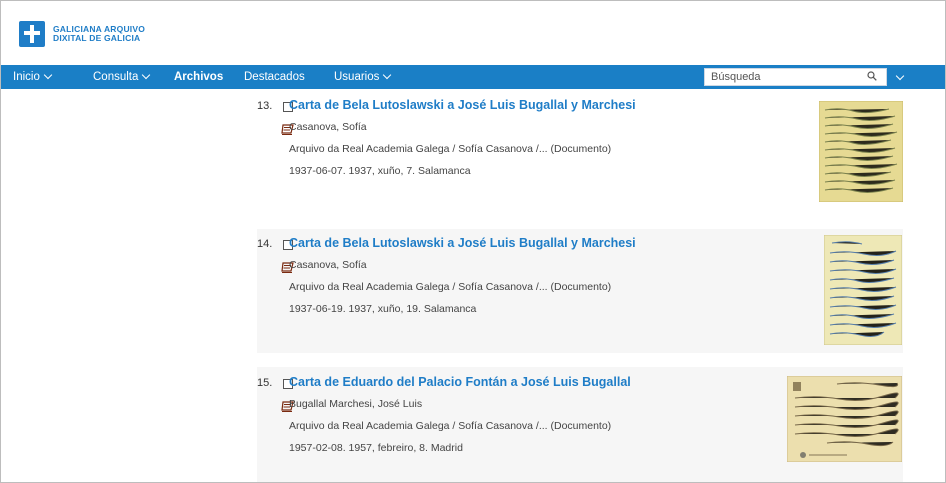  I want to click on nav-item-consulta: Consulta, so click(122, 77).